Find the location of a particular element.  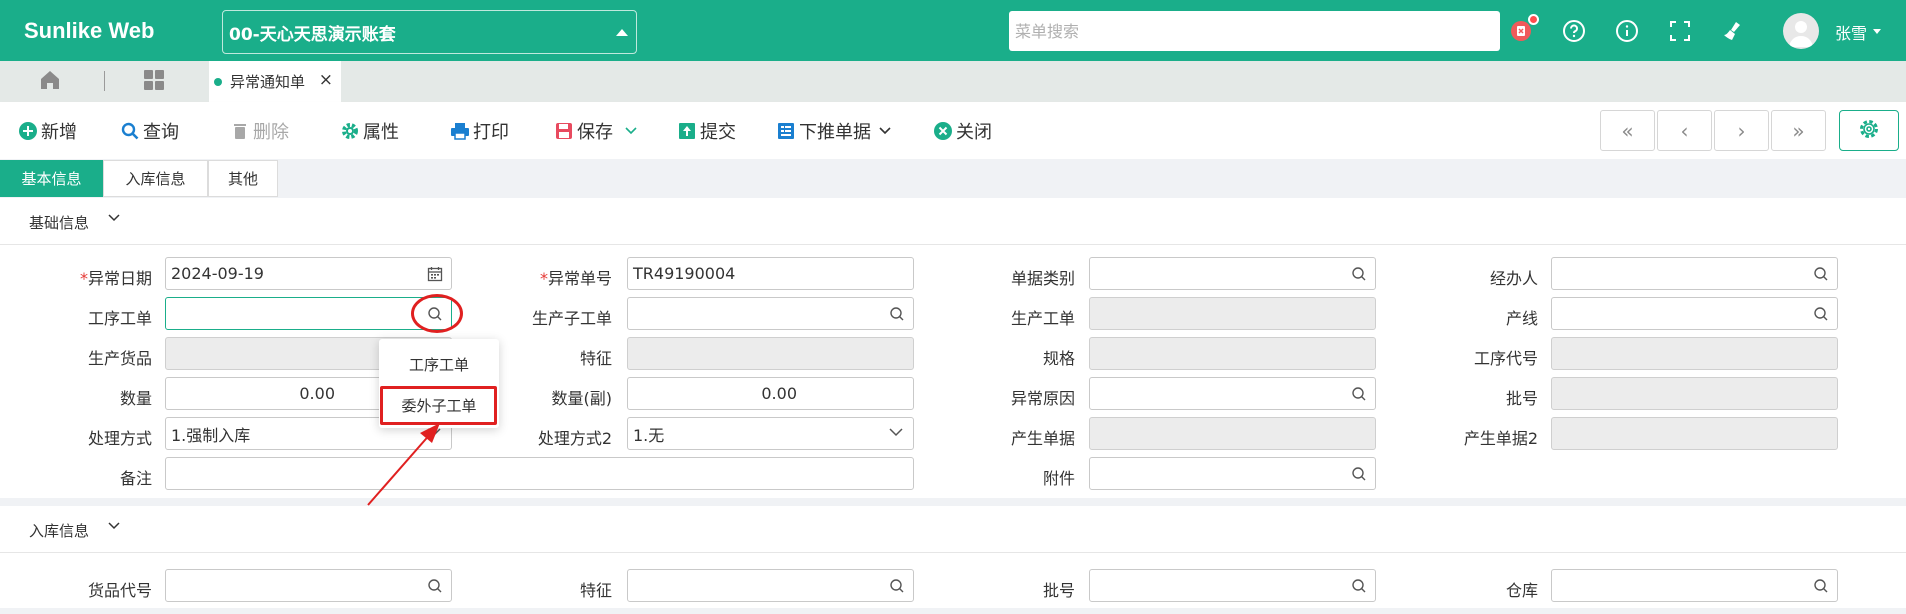

user-name: 张雪 is located at coordinates (1851, 32).